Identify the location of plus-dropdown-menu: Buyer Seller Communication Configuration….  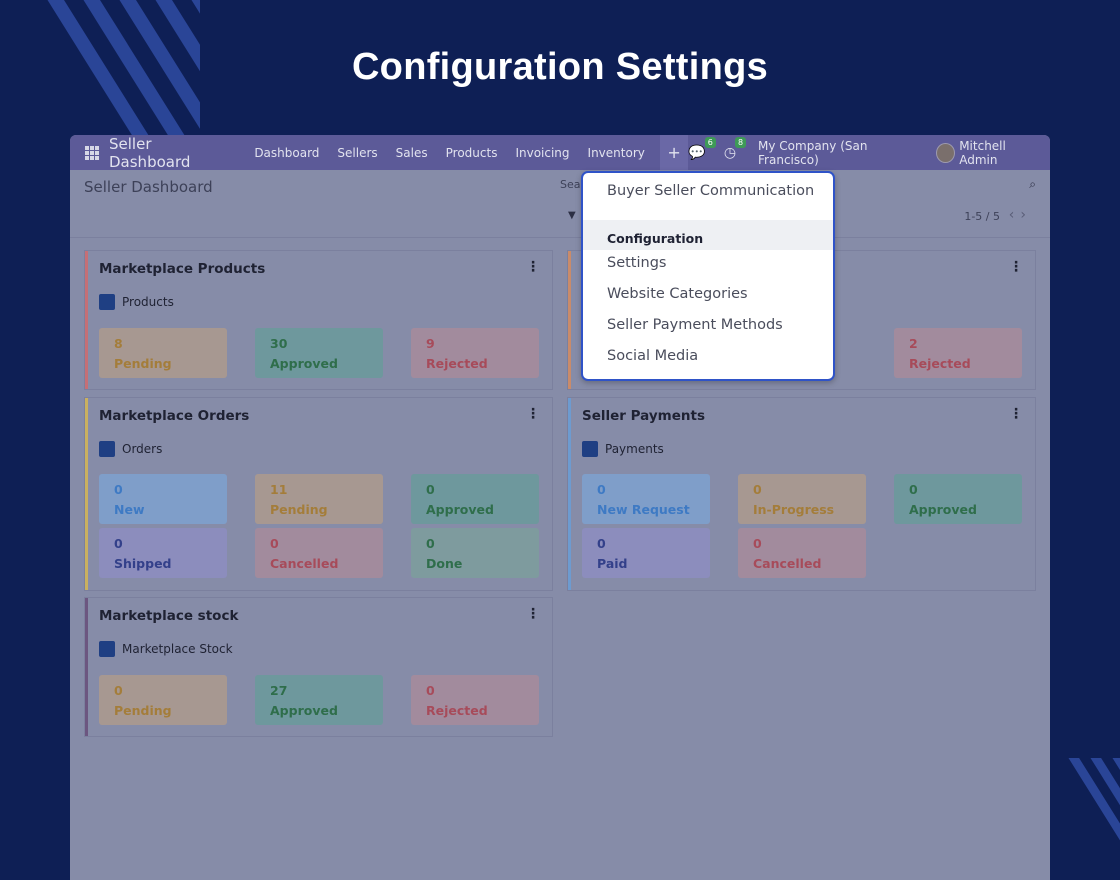
(708, 276).